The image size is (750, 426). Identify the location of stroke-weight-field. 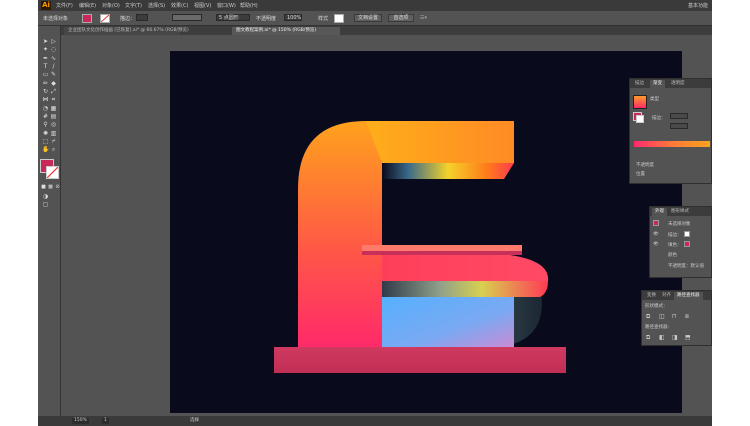
(142, 17).